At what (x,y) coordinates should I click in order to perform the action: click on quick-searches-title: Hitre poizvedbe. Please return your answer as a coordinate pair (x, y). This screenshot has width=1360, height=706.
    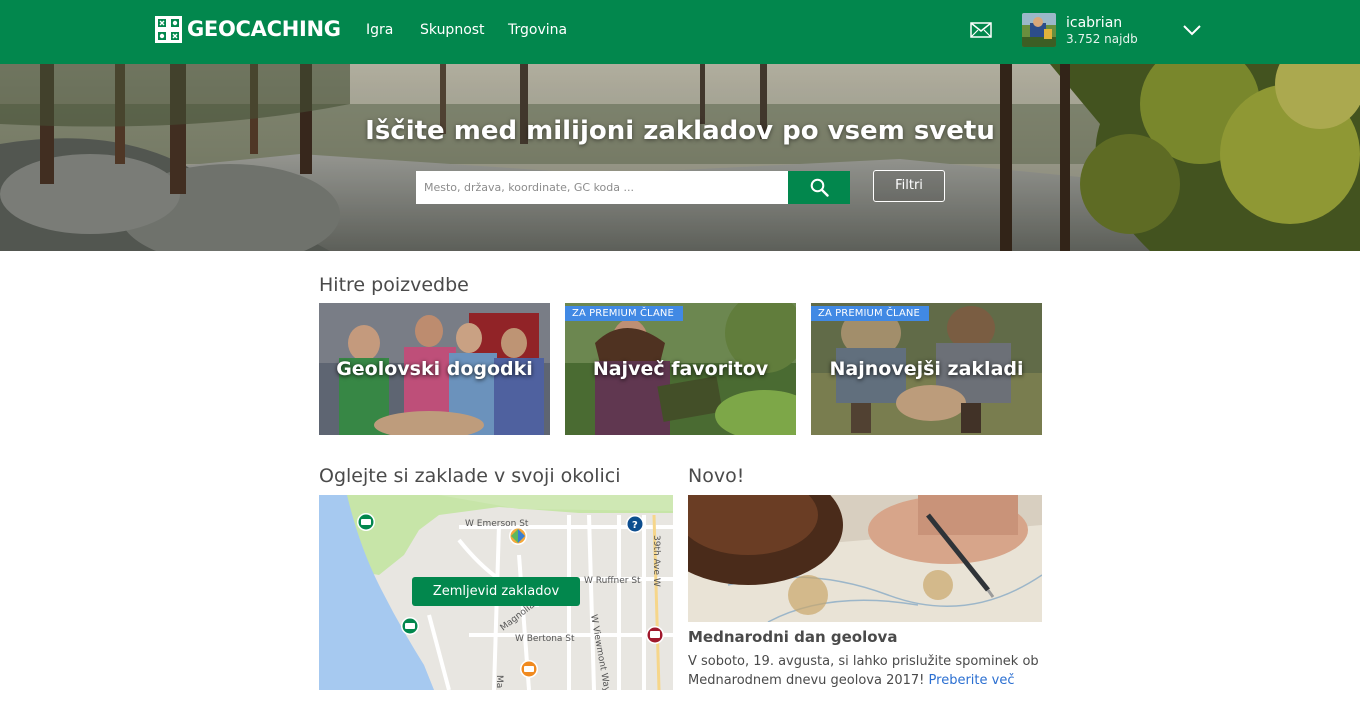
    Looking at the image, I should click on (394, 285).